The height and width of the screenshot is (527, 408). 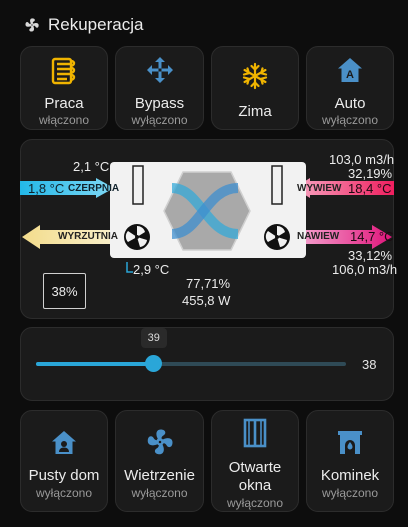 What do you see at coordinates (94, 188) in the screenshot?
I see `czerpnia-label: CZERPNIA` at bounding box center [94, 188].